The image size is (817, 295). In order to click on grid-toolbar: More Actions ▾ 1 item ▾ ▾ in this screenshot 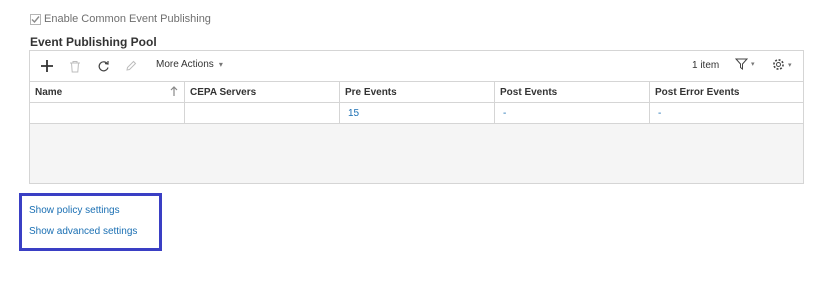, I will do `click(416, 66)`.